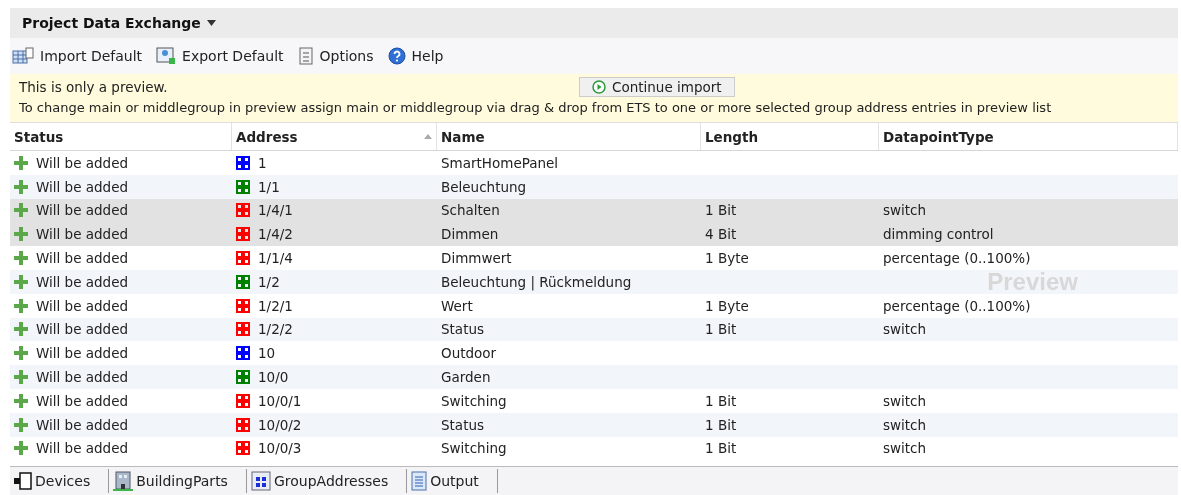 Image resolution: width=1181 pixels, height=495 pixels. What do you see at coordinates (599, 87) in the screenshot?
I see `play-icon` at bounding box center [599, 87].